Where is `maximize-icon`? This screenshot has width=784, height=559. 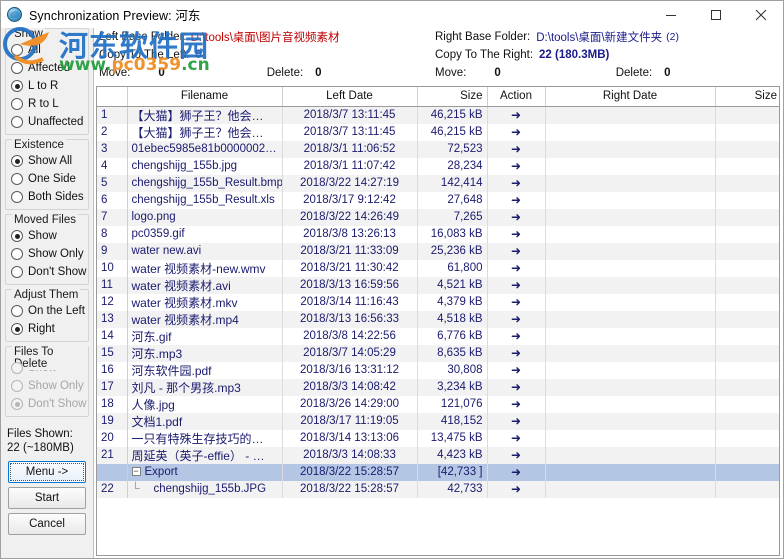
maximize-icon is located at coordinates (715, 14).